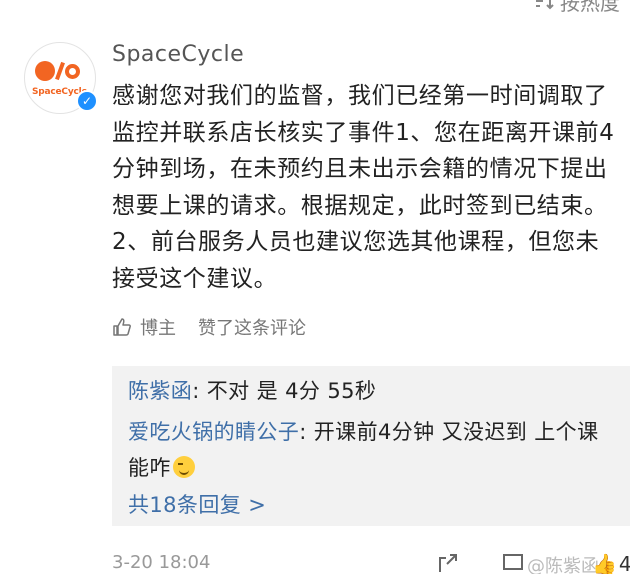 This screenshot has height=574, width=630. I want to click on like-button: 👍 40, so click(611, 563).